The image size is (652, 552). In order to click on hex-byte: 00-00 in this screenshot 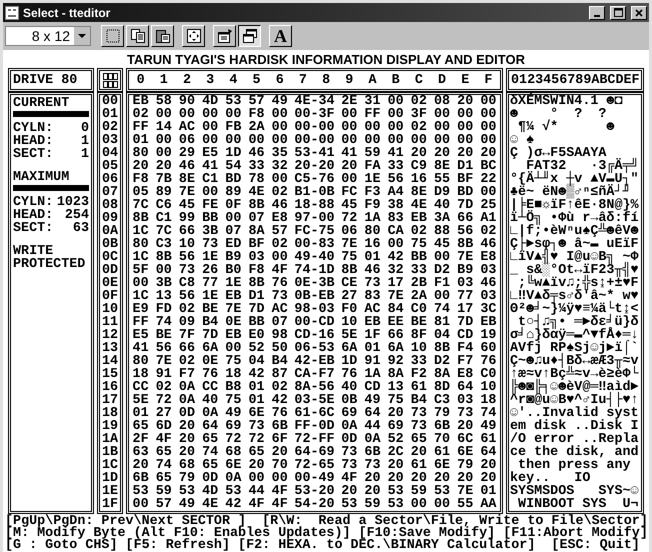, I will do `click(314, 127)`.